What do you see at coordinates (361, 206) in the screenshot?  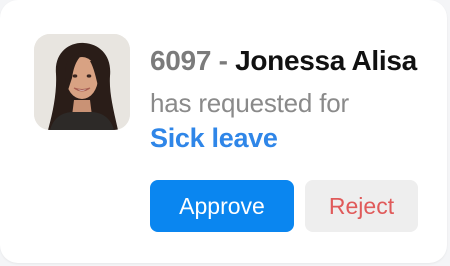 I see `reject-button: Reject` at bounding box center [361, 206].